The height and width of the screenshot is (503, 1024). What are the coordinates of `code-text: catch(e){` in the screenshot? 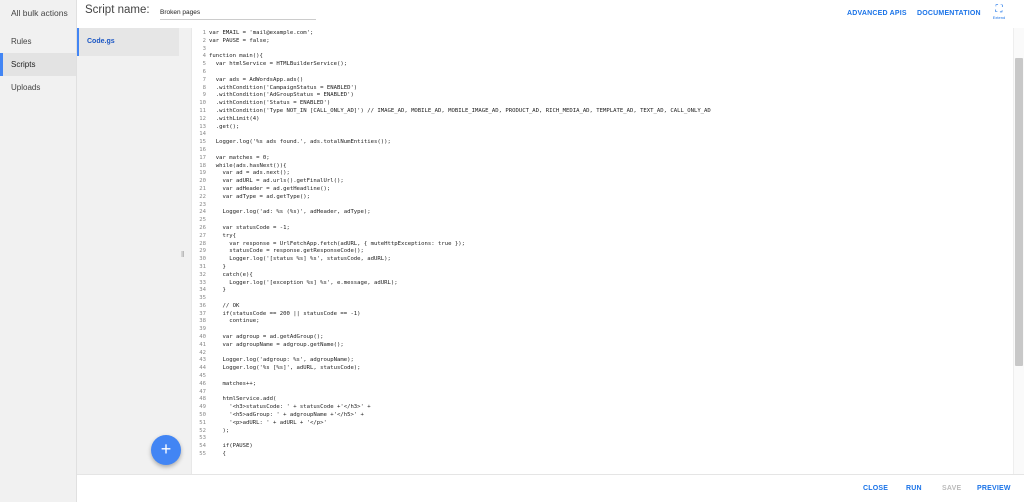 It's located at (231, 274).